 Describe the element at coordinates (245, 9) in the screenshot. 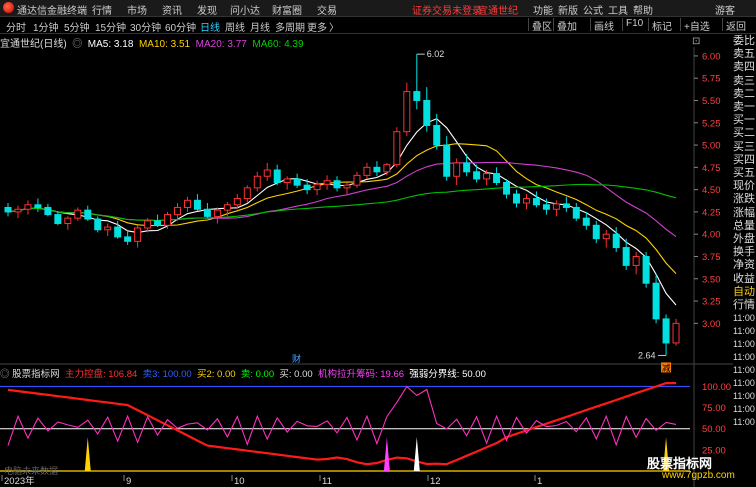

I see `menu-wenxiaoda: 问小达` at that location.